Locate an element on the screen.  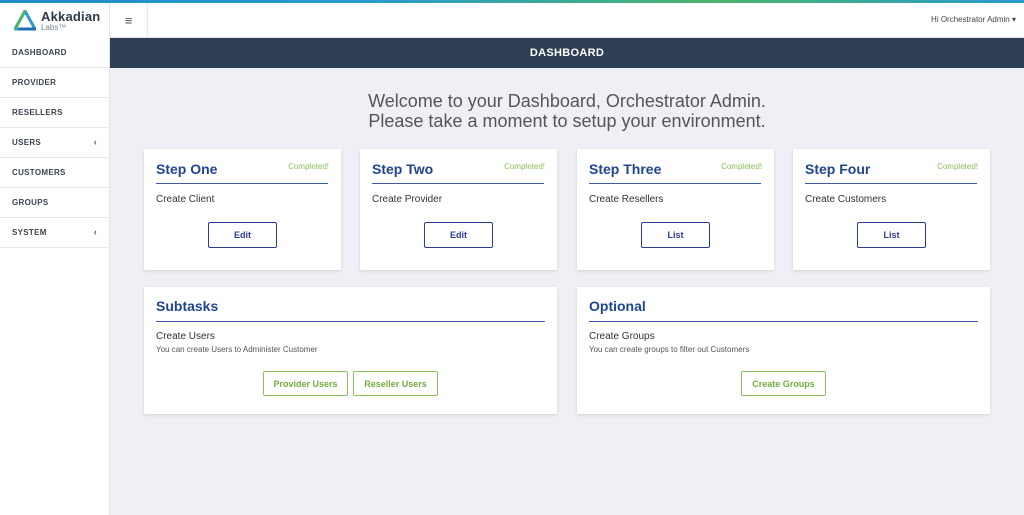
card-text: Create Users is located at coordinates (185, 336).